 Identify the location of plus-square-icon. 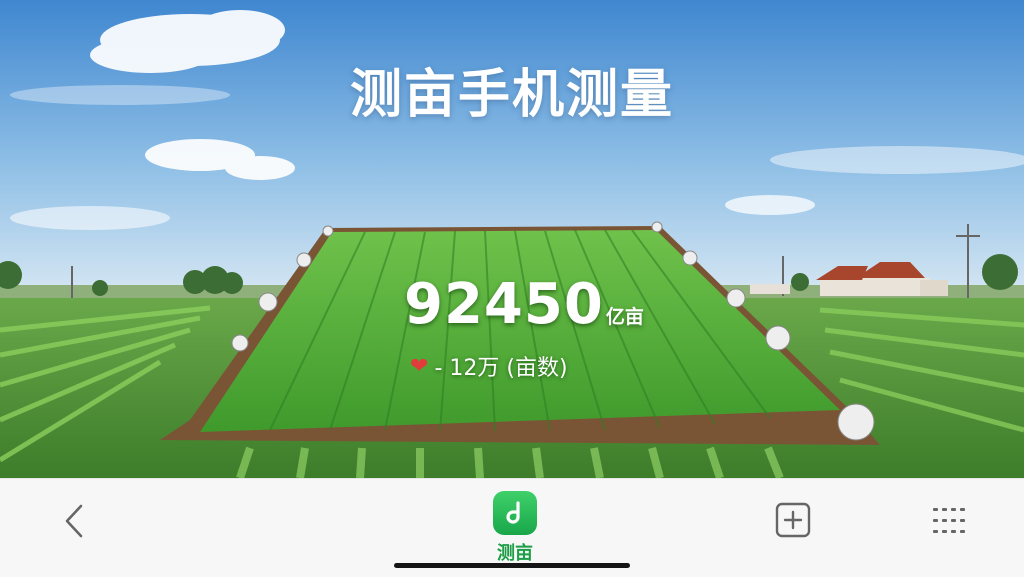
(793, 520).